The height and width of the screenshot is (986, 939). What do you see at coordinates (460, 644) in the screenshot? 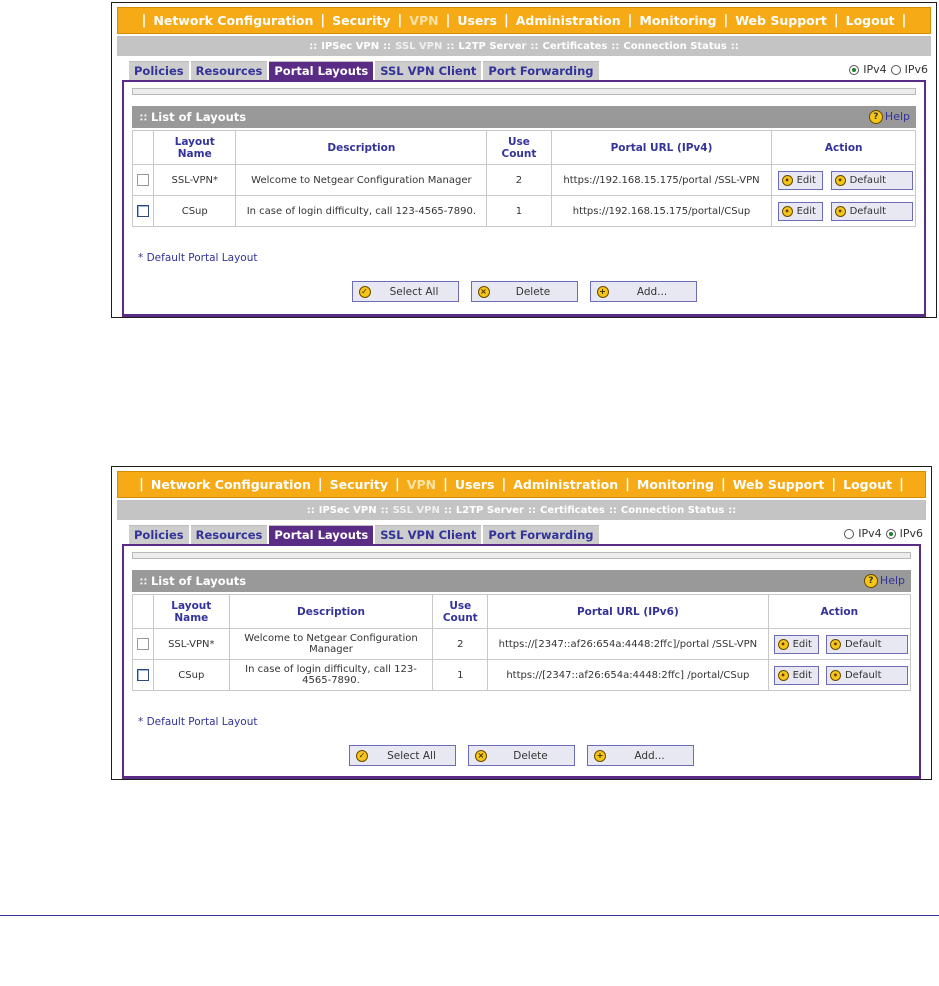
I see `use-count: 2` at bounding box center [460, 644].